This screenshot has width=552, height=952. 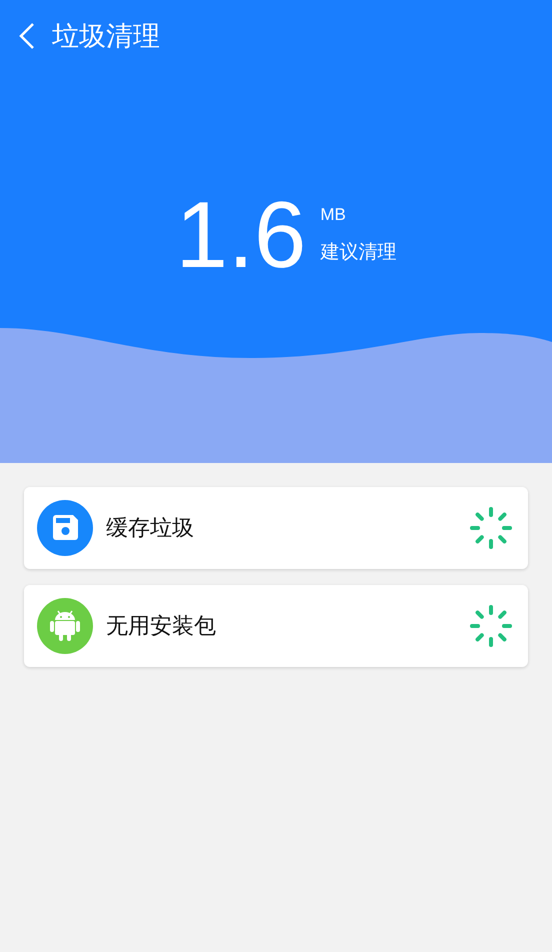 What do you see at coordinates (333, 215) in the screenshot?
I see `size-unit: MB` at bounding box center [333, 215].